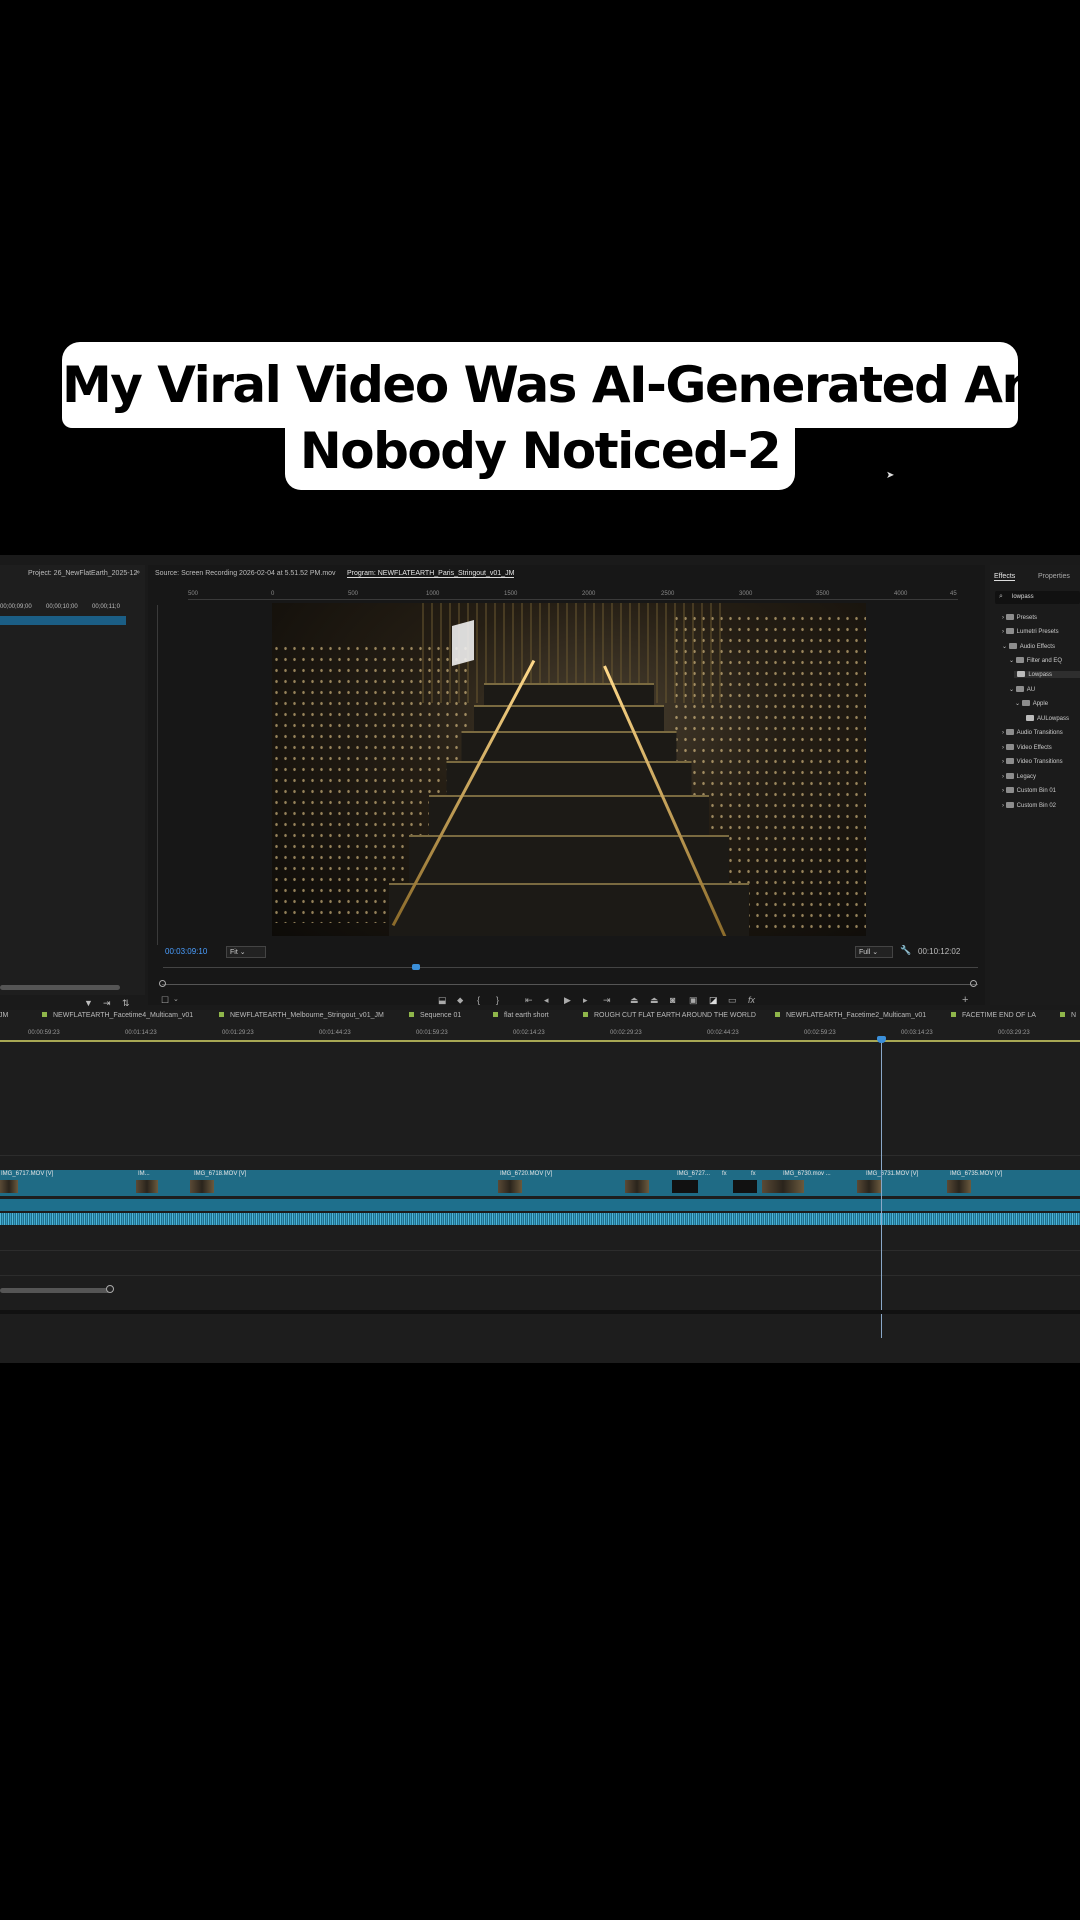 This screenshot has width=1080, height=1920. I want to click on lift-icon: ⬓, so click(442, 1000).